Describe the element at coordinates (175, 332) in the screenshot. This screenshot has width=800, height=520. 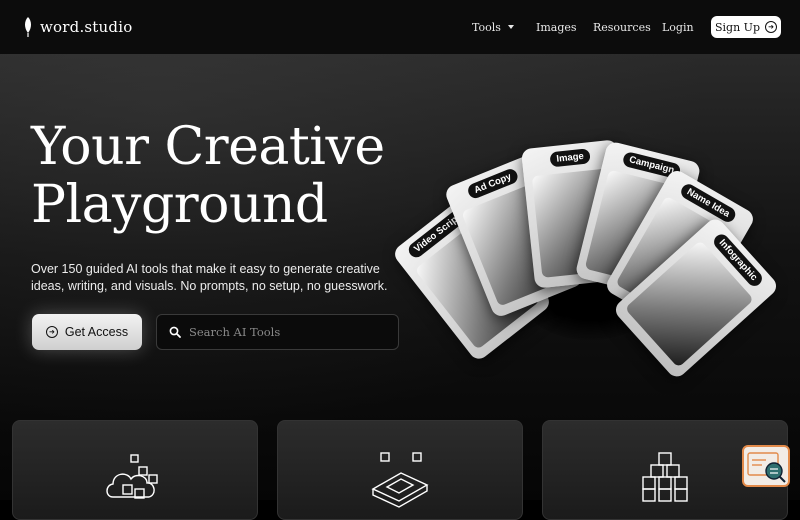
I see `search-icon` at that location.